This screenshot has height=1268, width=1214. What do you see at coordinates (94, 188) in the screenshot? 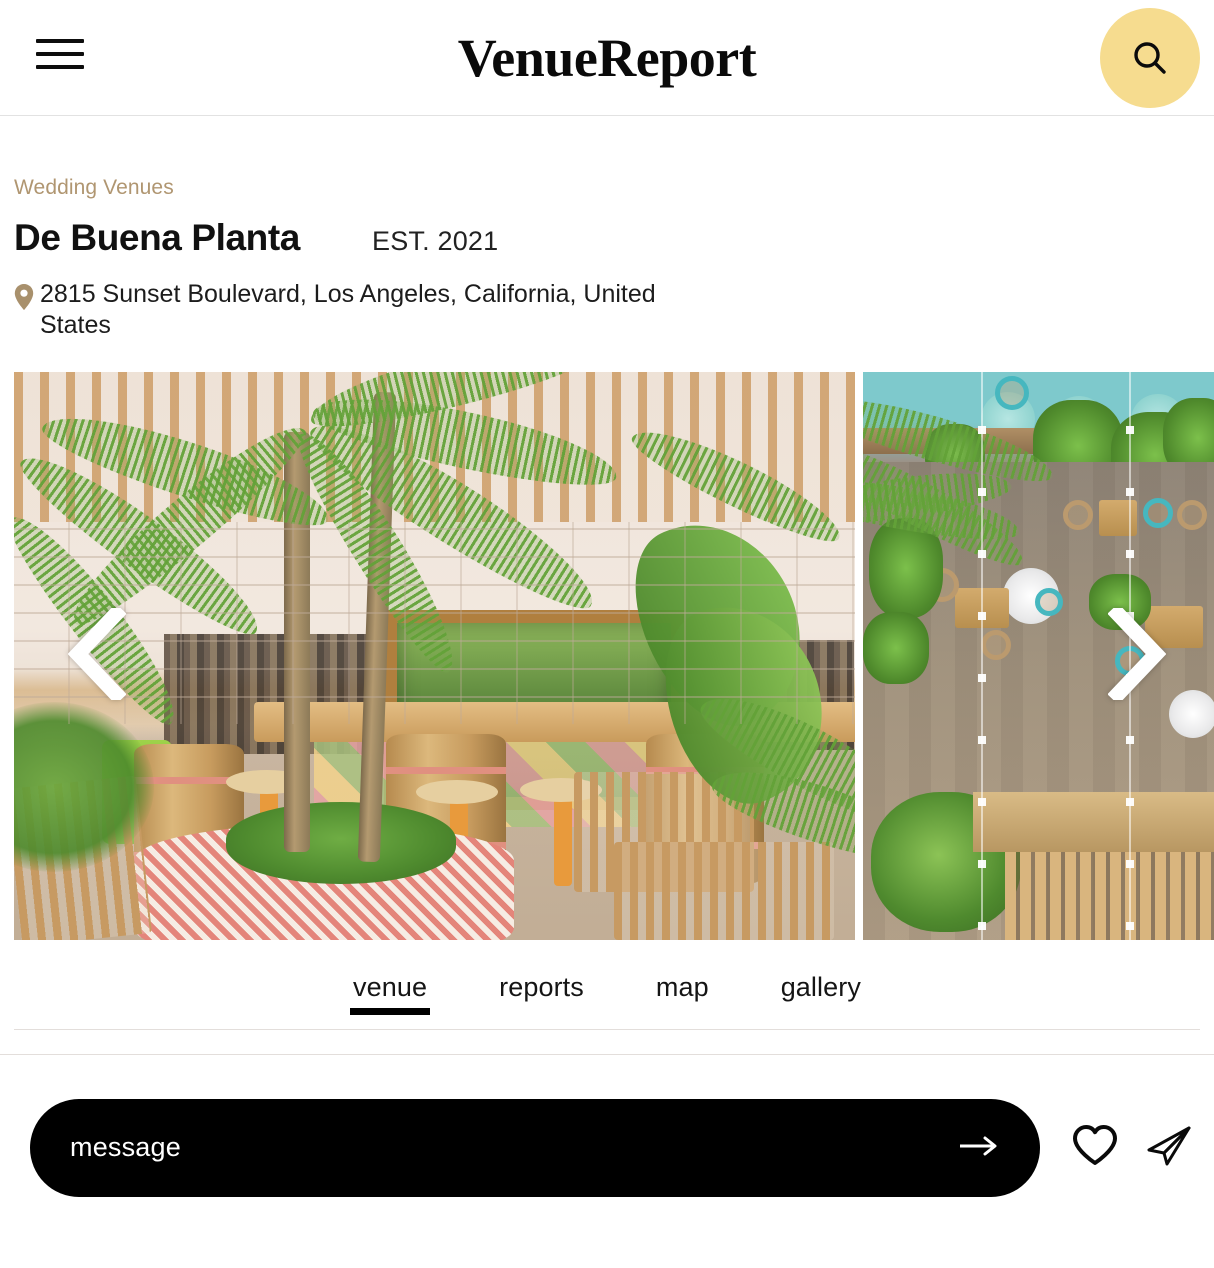
I see `breadcrumb: Wedding Venues` at bounding box center [94, 188].